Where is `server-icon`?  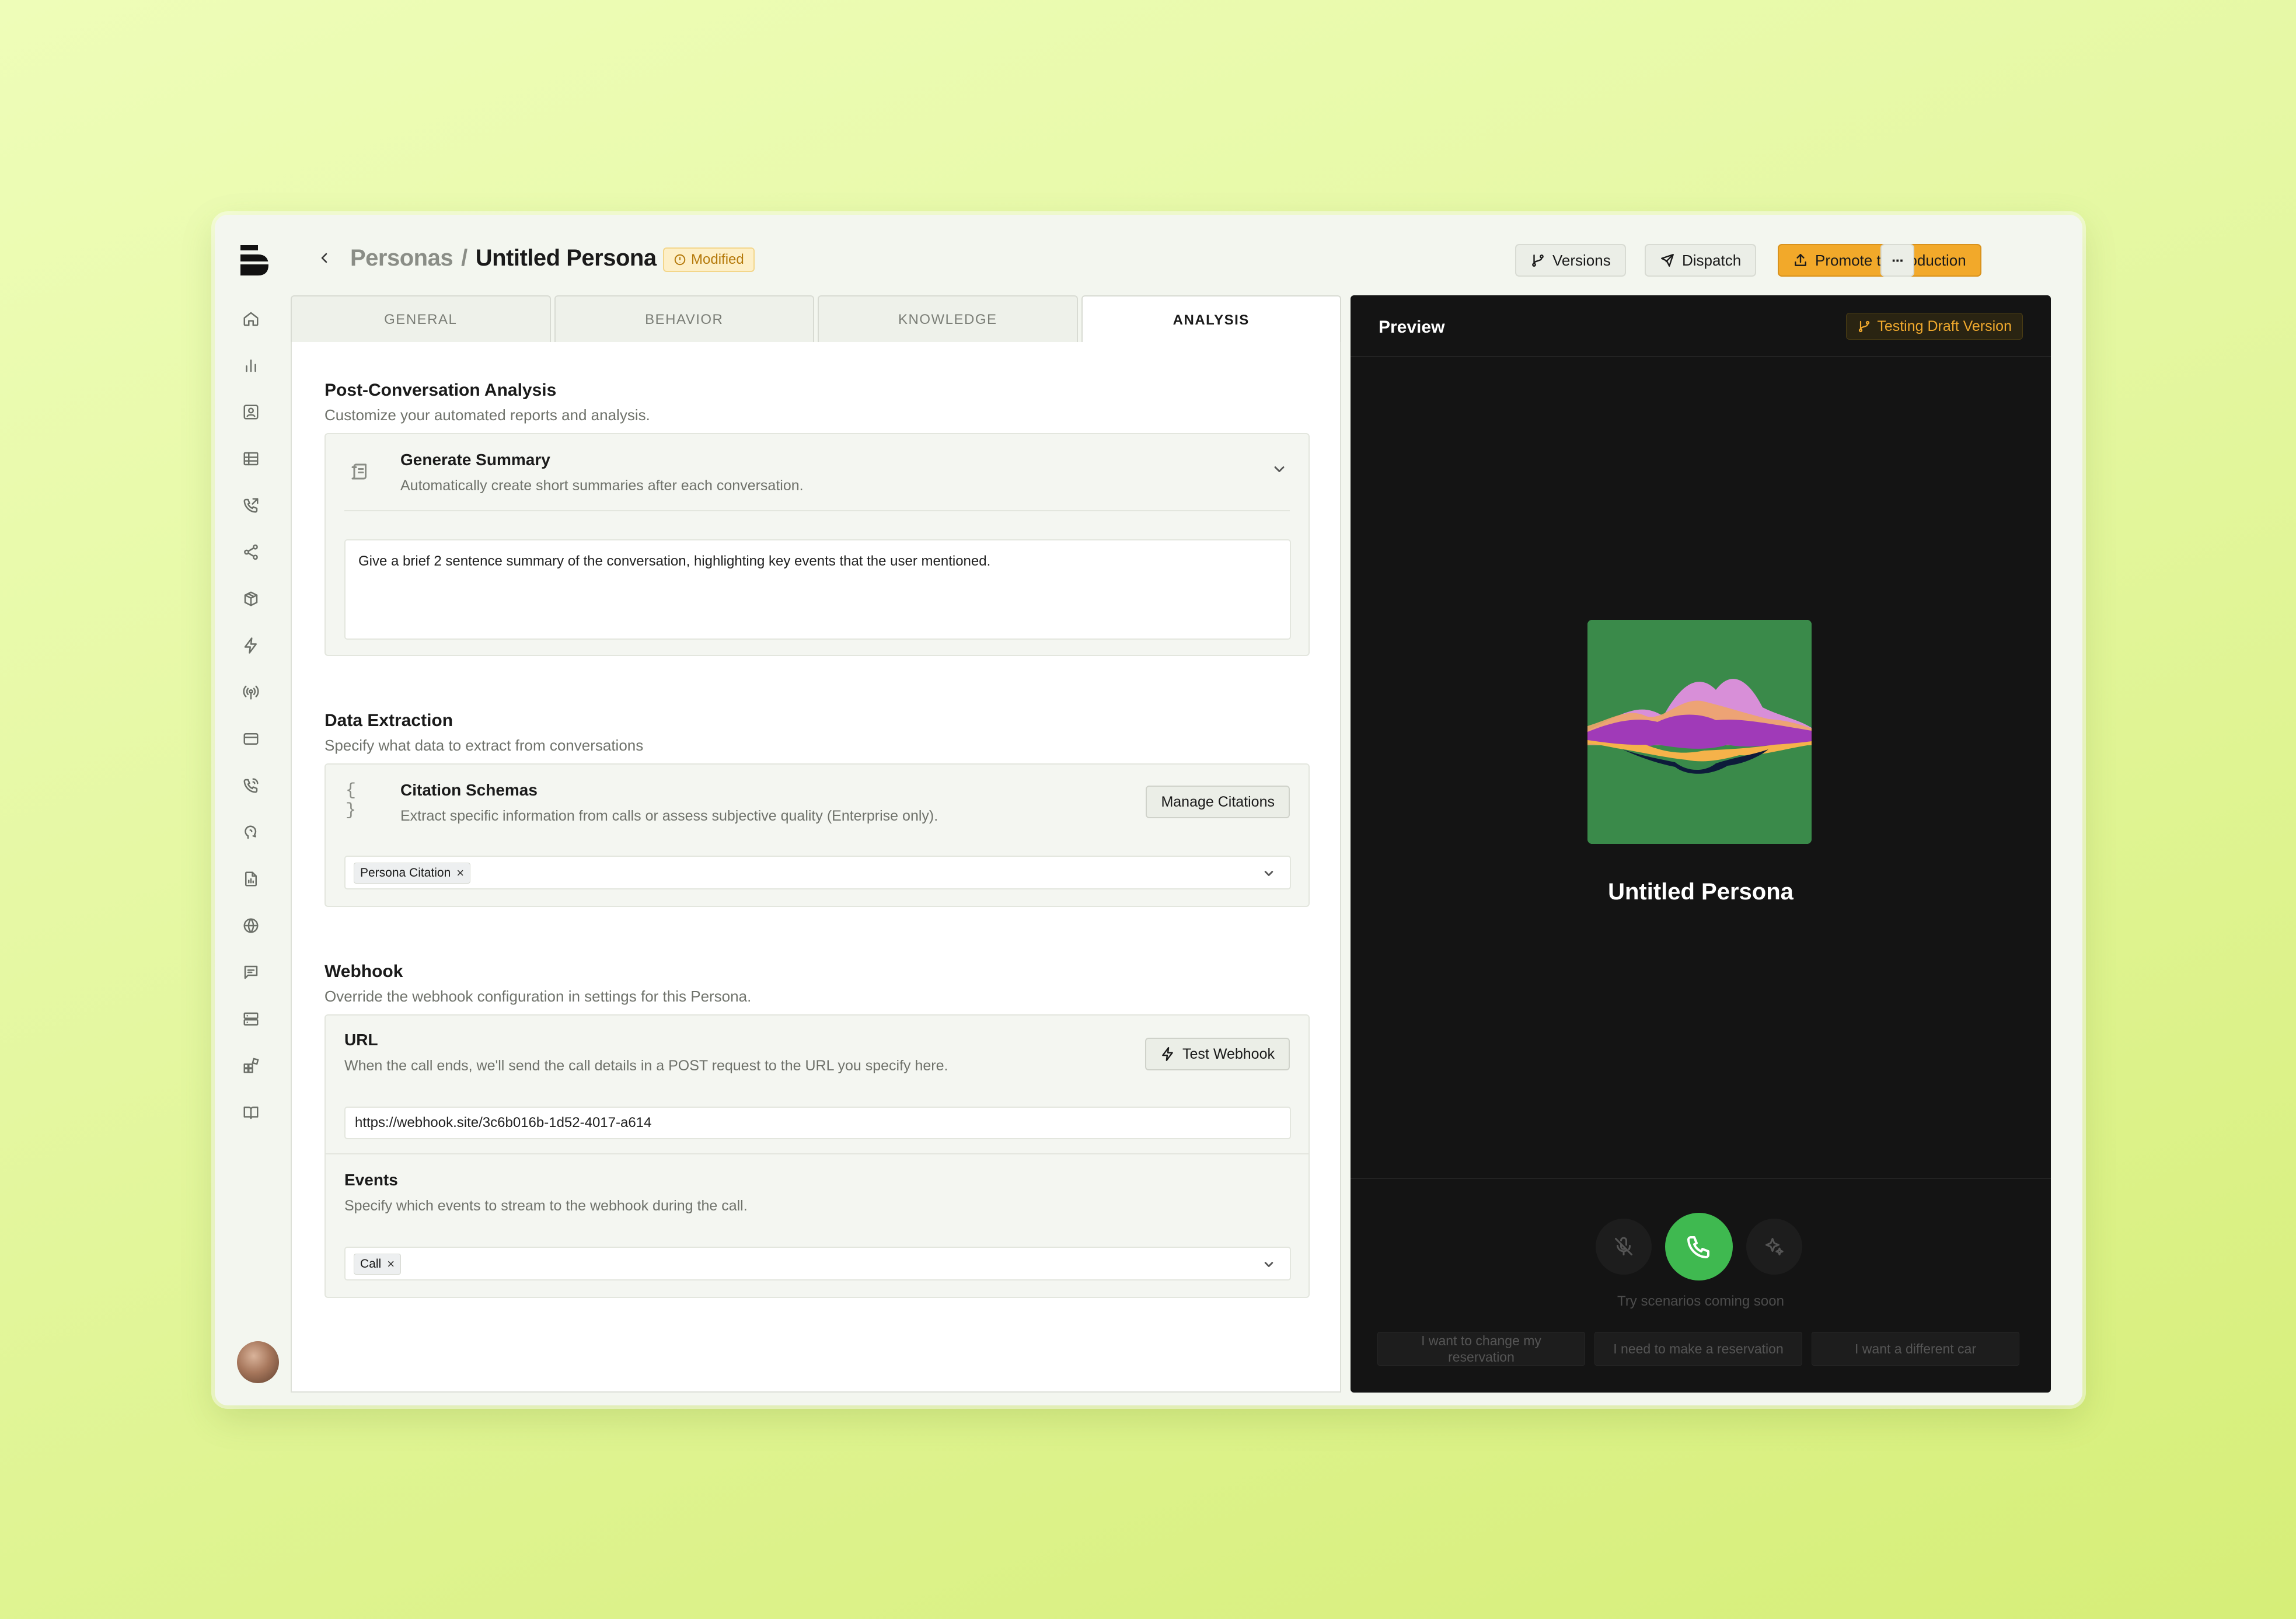 server-icon is located at coordinates (251, 1019).